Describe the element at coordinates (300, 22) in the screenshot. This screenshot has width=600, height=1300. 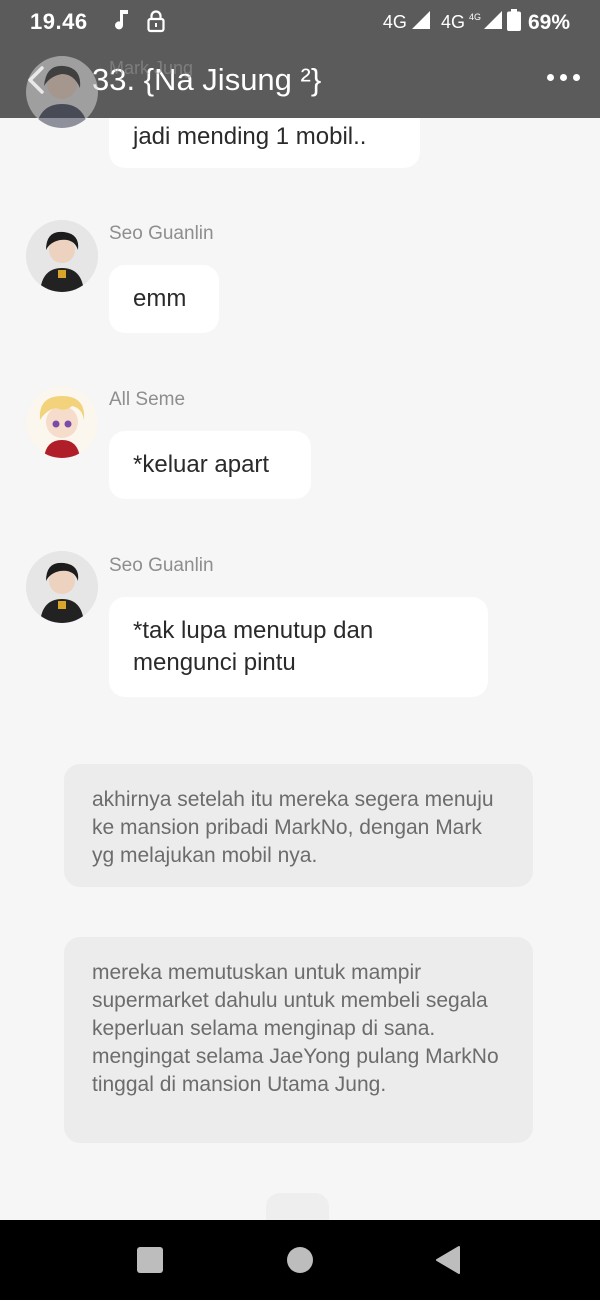
I see `status-bar: 19.46 4G 4G 4G 69%` at that location.